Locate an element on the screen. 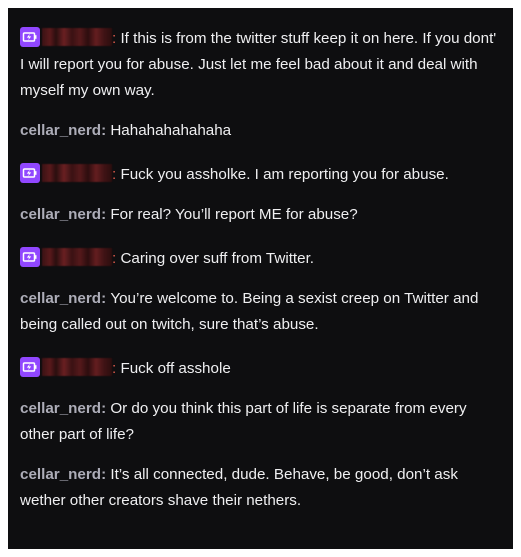  chat-message: : Caring over suff from Twitter. is located at coordinates (259, 259).